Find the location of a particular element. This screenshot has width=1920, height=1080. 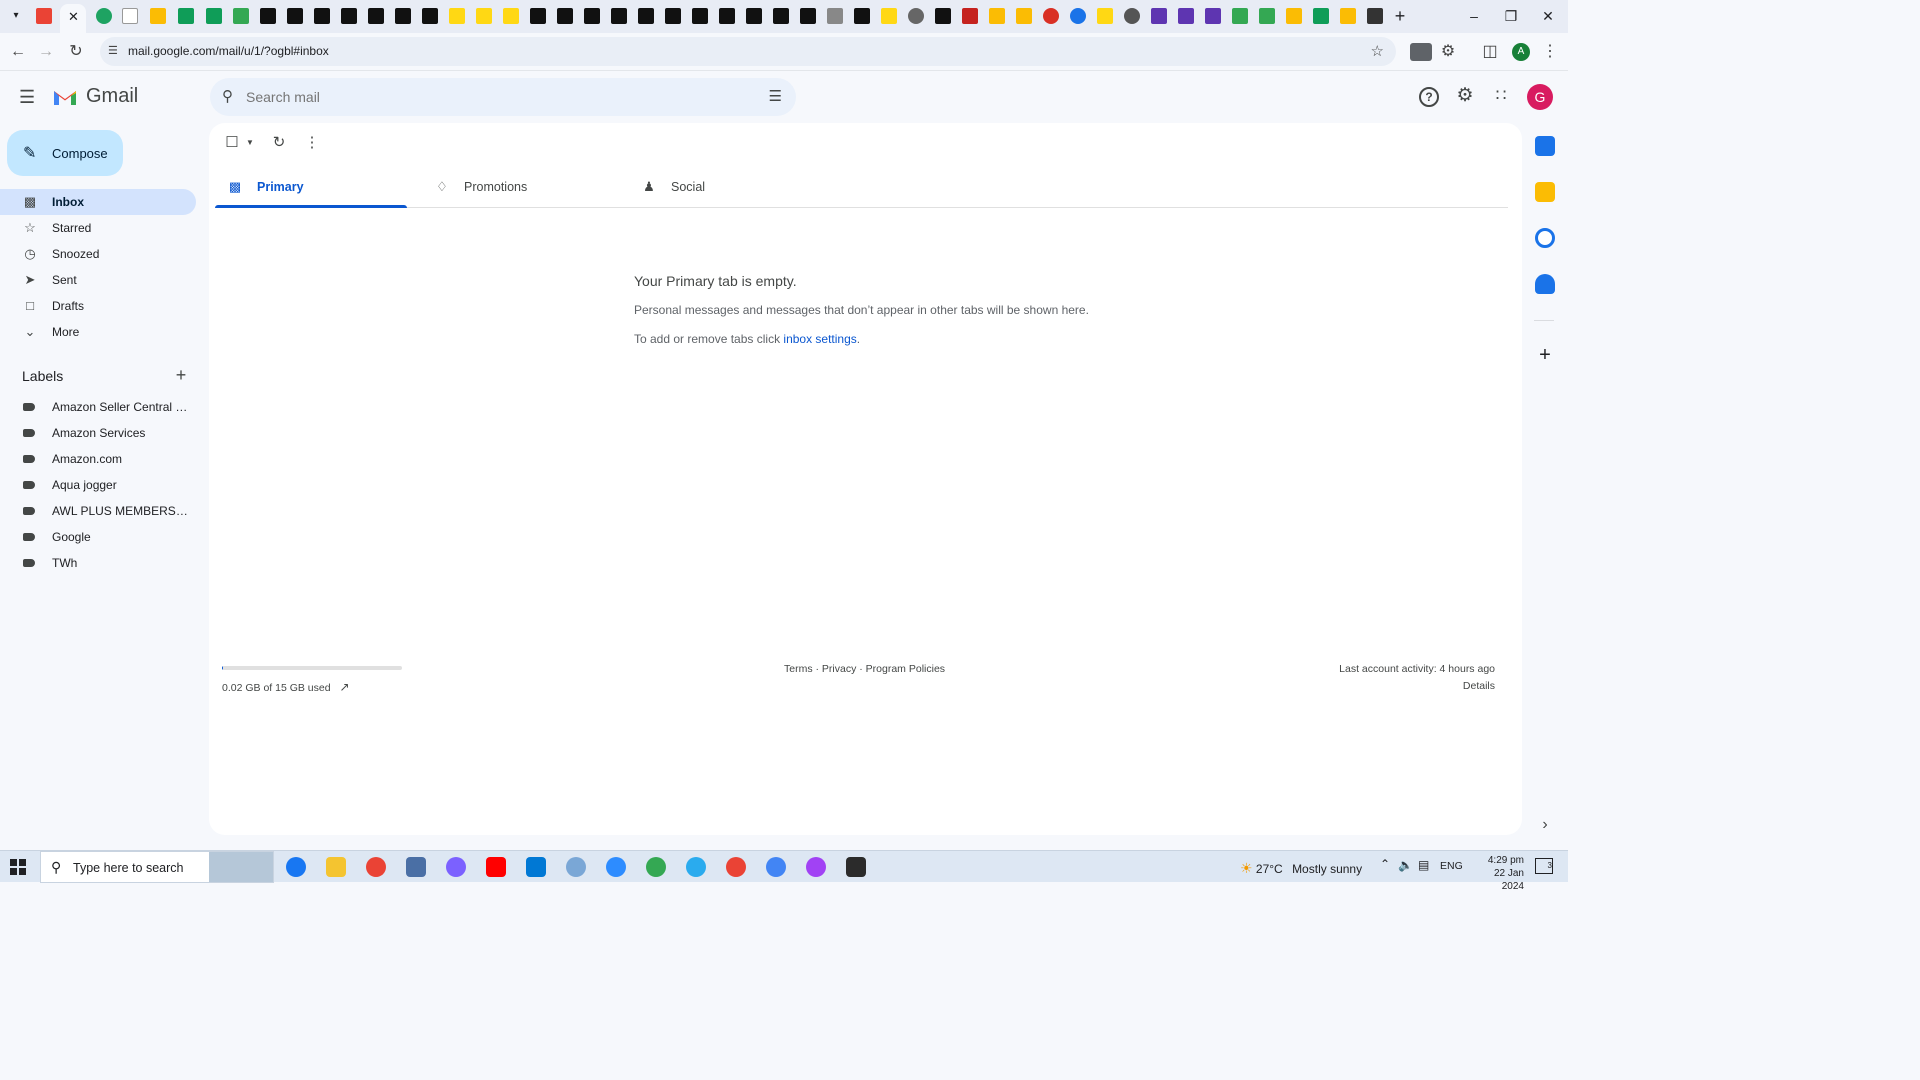

close-tab-icon: ✕ is located at coordinates (73, 17).